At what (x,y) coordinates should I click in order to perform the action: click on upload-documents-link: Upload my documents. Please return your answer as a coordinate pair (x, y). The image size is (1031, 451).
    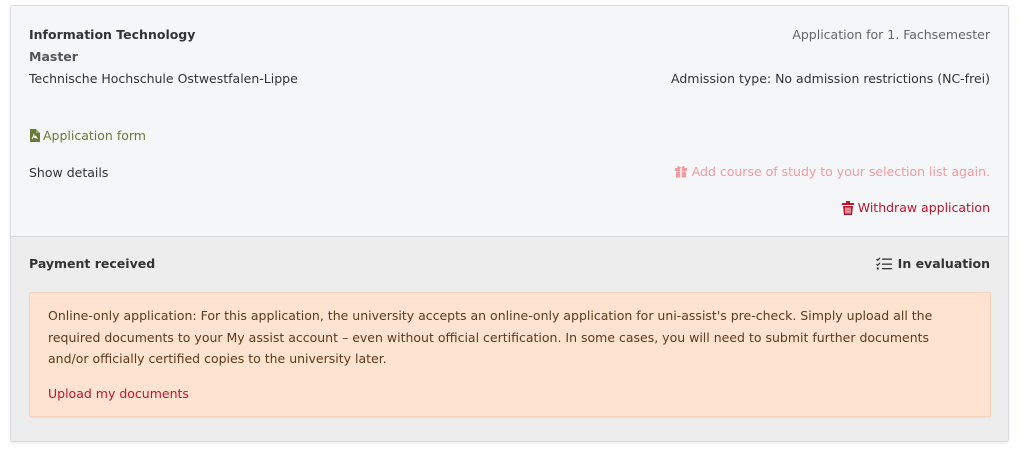
    Looking at the image, I should click on (118, 393).